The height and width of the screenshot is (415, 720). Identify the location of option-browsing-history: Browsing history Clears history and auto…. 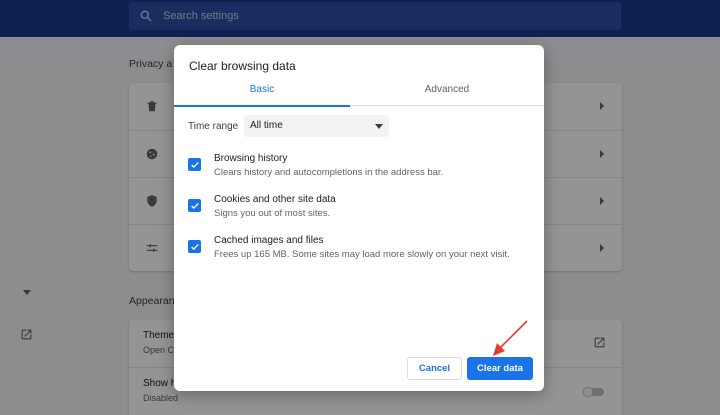
(360, 170).